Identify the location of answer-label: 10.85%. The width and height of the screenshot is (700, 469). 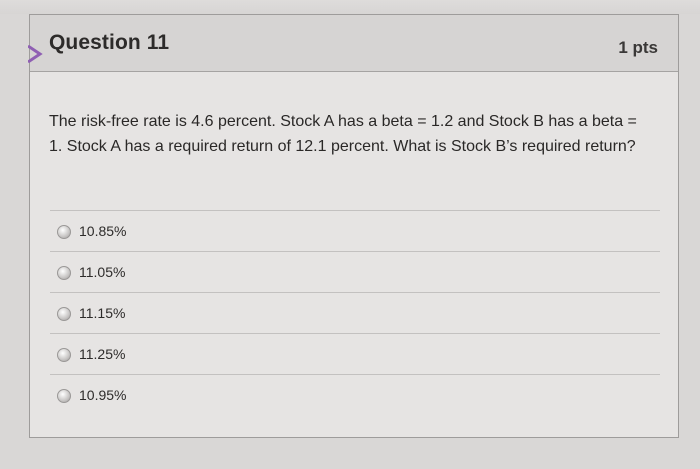
(103, 231).